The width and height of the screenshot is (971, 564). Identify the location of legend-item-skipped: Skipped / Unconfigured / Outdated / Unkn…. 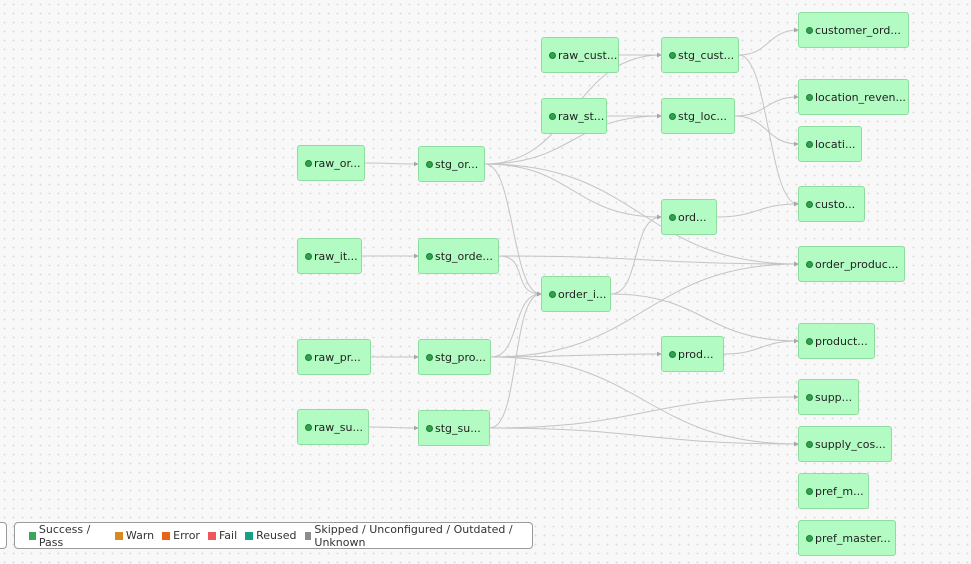
(418, 535).